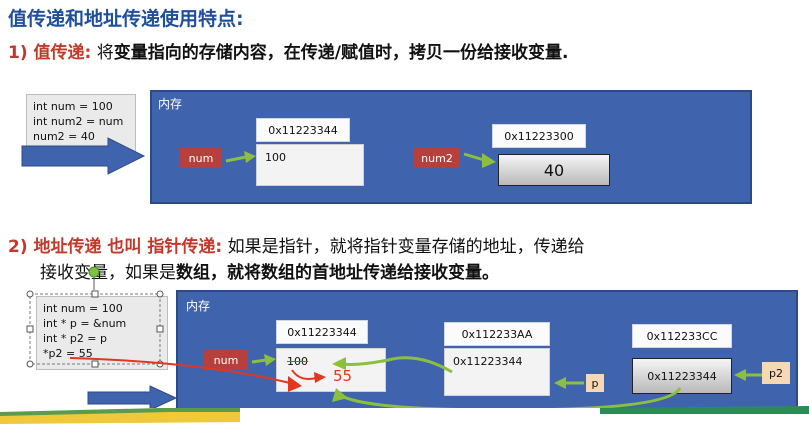 The width and height of the screenshot is (809, 426). What do you see at coordinates (310, 165) in the screenshot?
I see `memory-cell: 100` at bounding box center [310, 165].